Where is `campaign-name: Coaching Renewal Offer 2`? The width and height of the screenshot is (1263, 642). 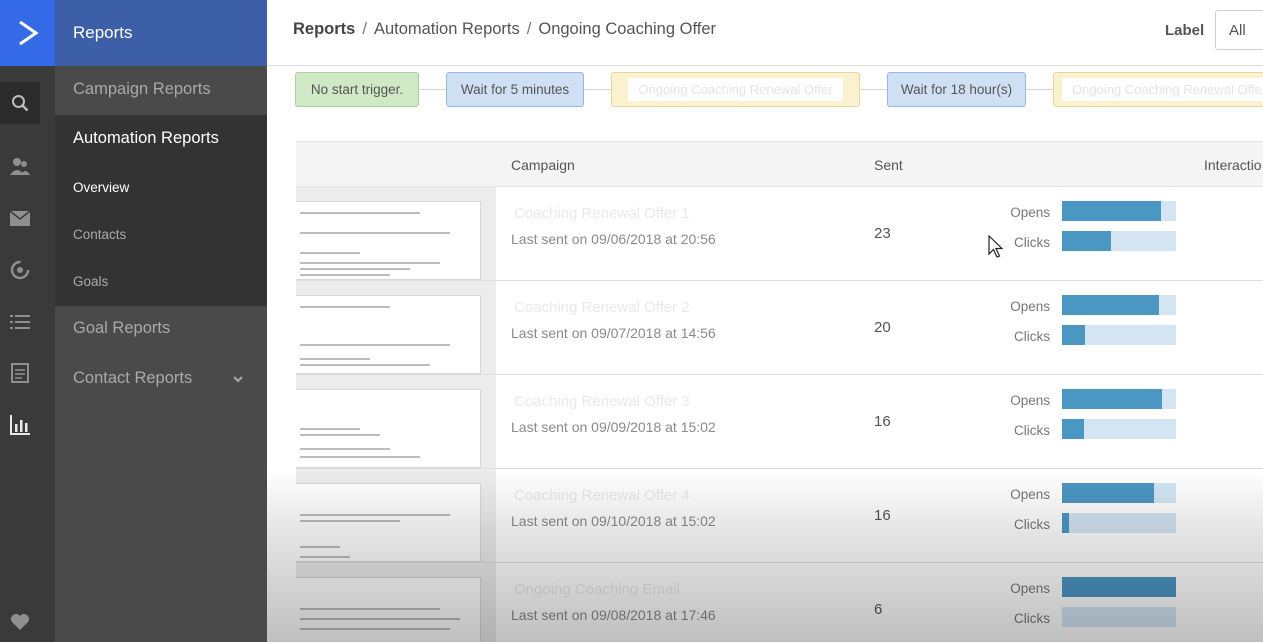
campaign-name: Coaching Renewal Offer 2 is located at coordinates (602, 307).